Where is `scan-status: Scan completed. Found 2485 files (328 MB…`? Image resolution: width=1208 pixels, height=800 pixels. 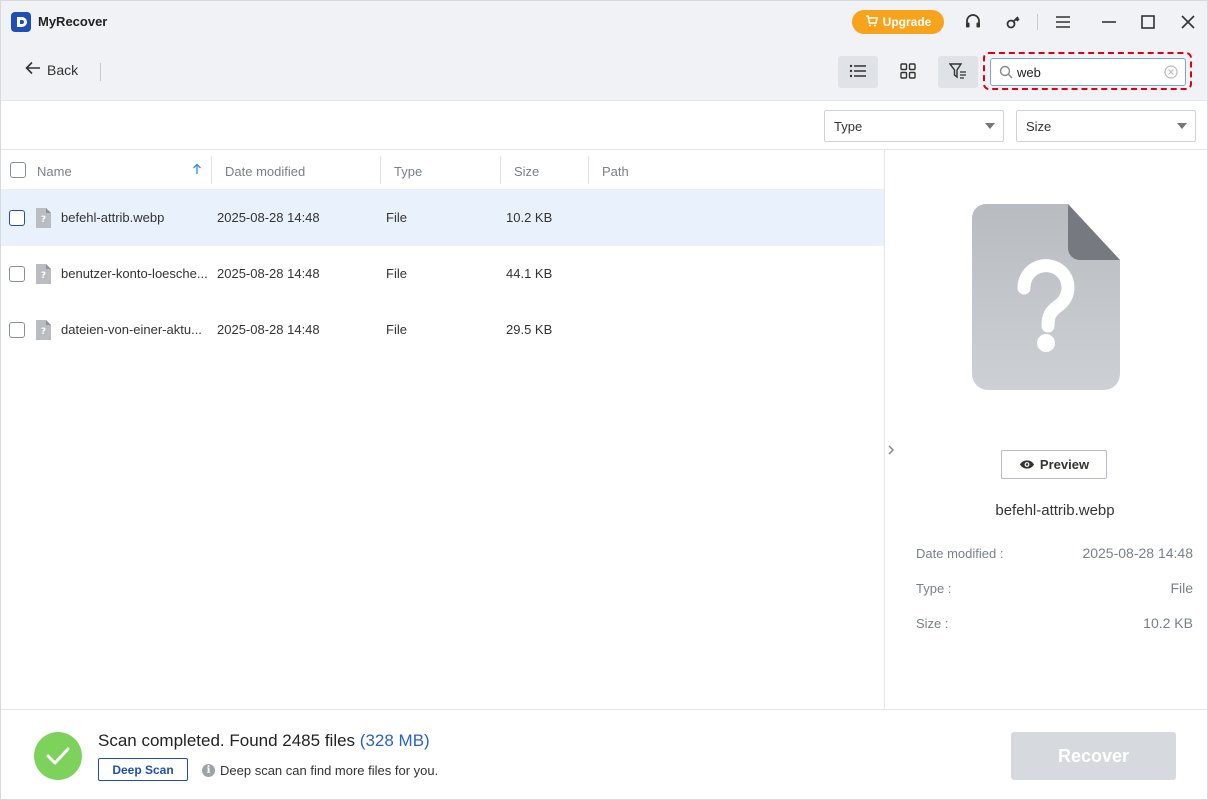
scan-status: Scan completed. Found 2485 files (328 MB… is located at coordinates (264, 741).